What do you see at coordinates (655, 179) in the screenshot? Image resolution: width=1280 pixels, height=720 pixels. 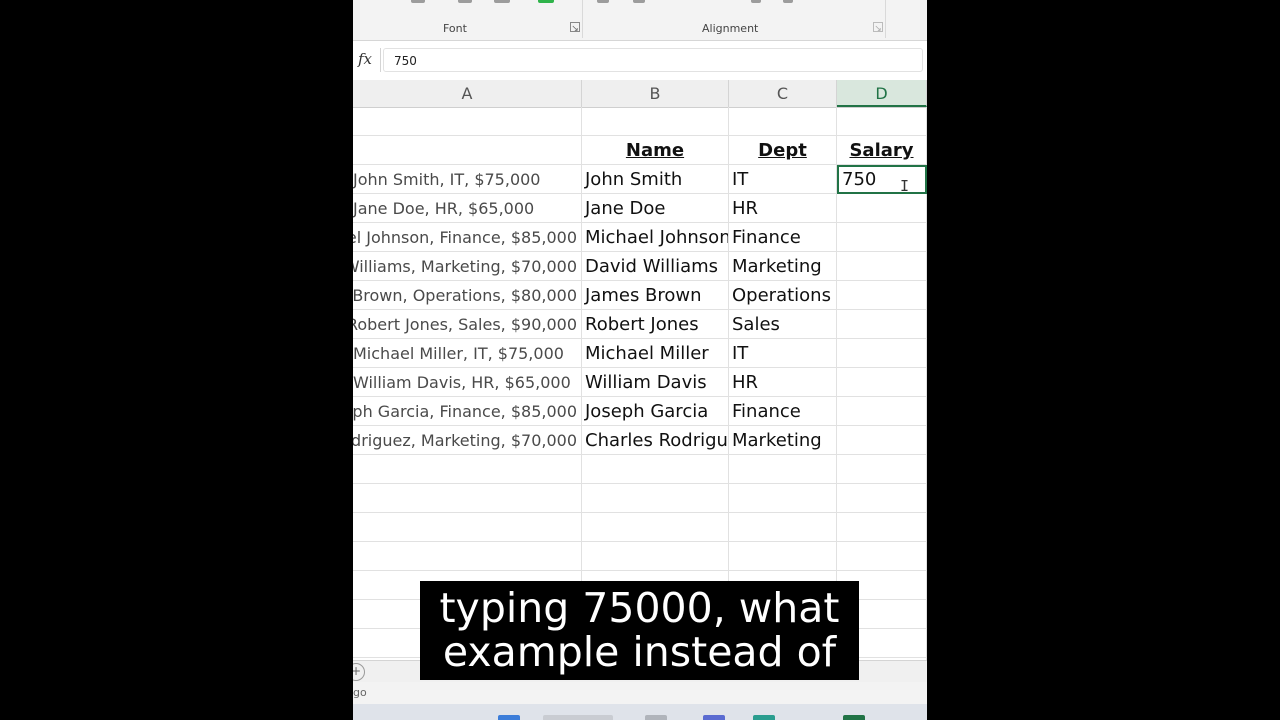 I see `cell-b: John Smith` at bounding box center [655, 179].